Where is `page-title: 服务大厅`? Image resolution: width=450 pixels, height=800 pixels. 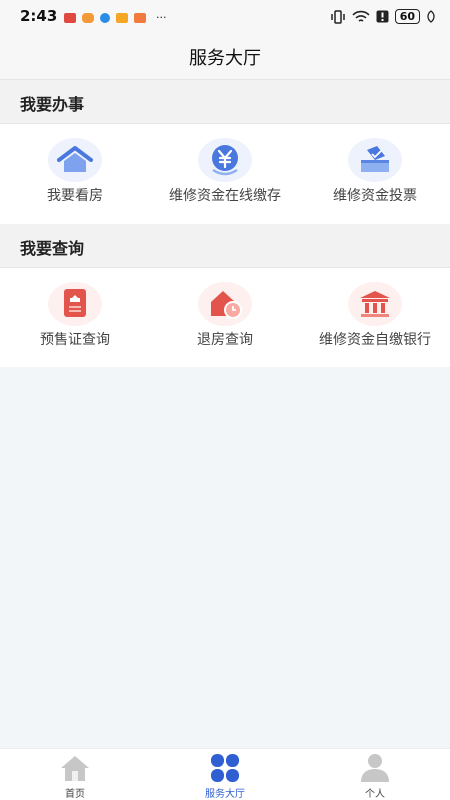 page-title: 服务大厅 is located at coordinates (225, 58).